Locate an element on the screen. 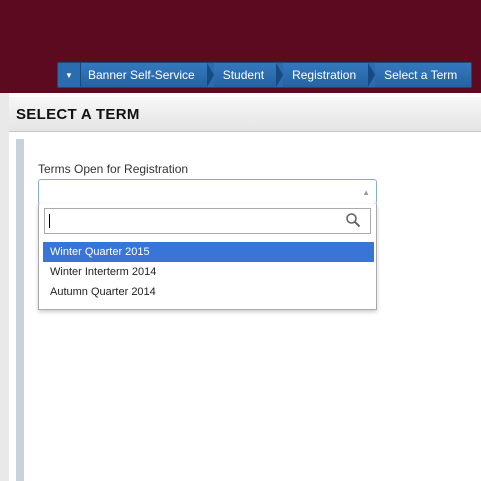 Image resolution: width=481 pixels, height=481 pixels. term-option-autumn-quarter-2014: Autumn Quarter 2014 is located at coordinates (208, 292).